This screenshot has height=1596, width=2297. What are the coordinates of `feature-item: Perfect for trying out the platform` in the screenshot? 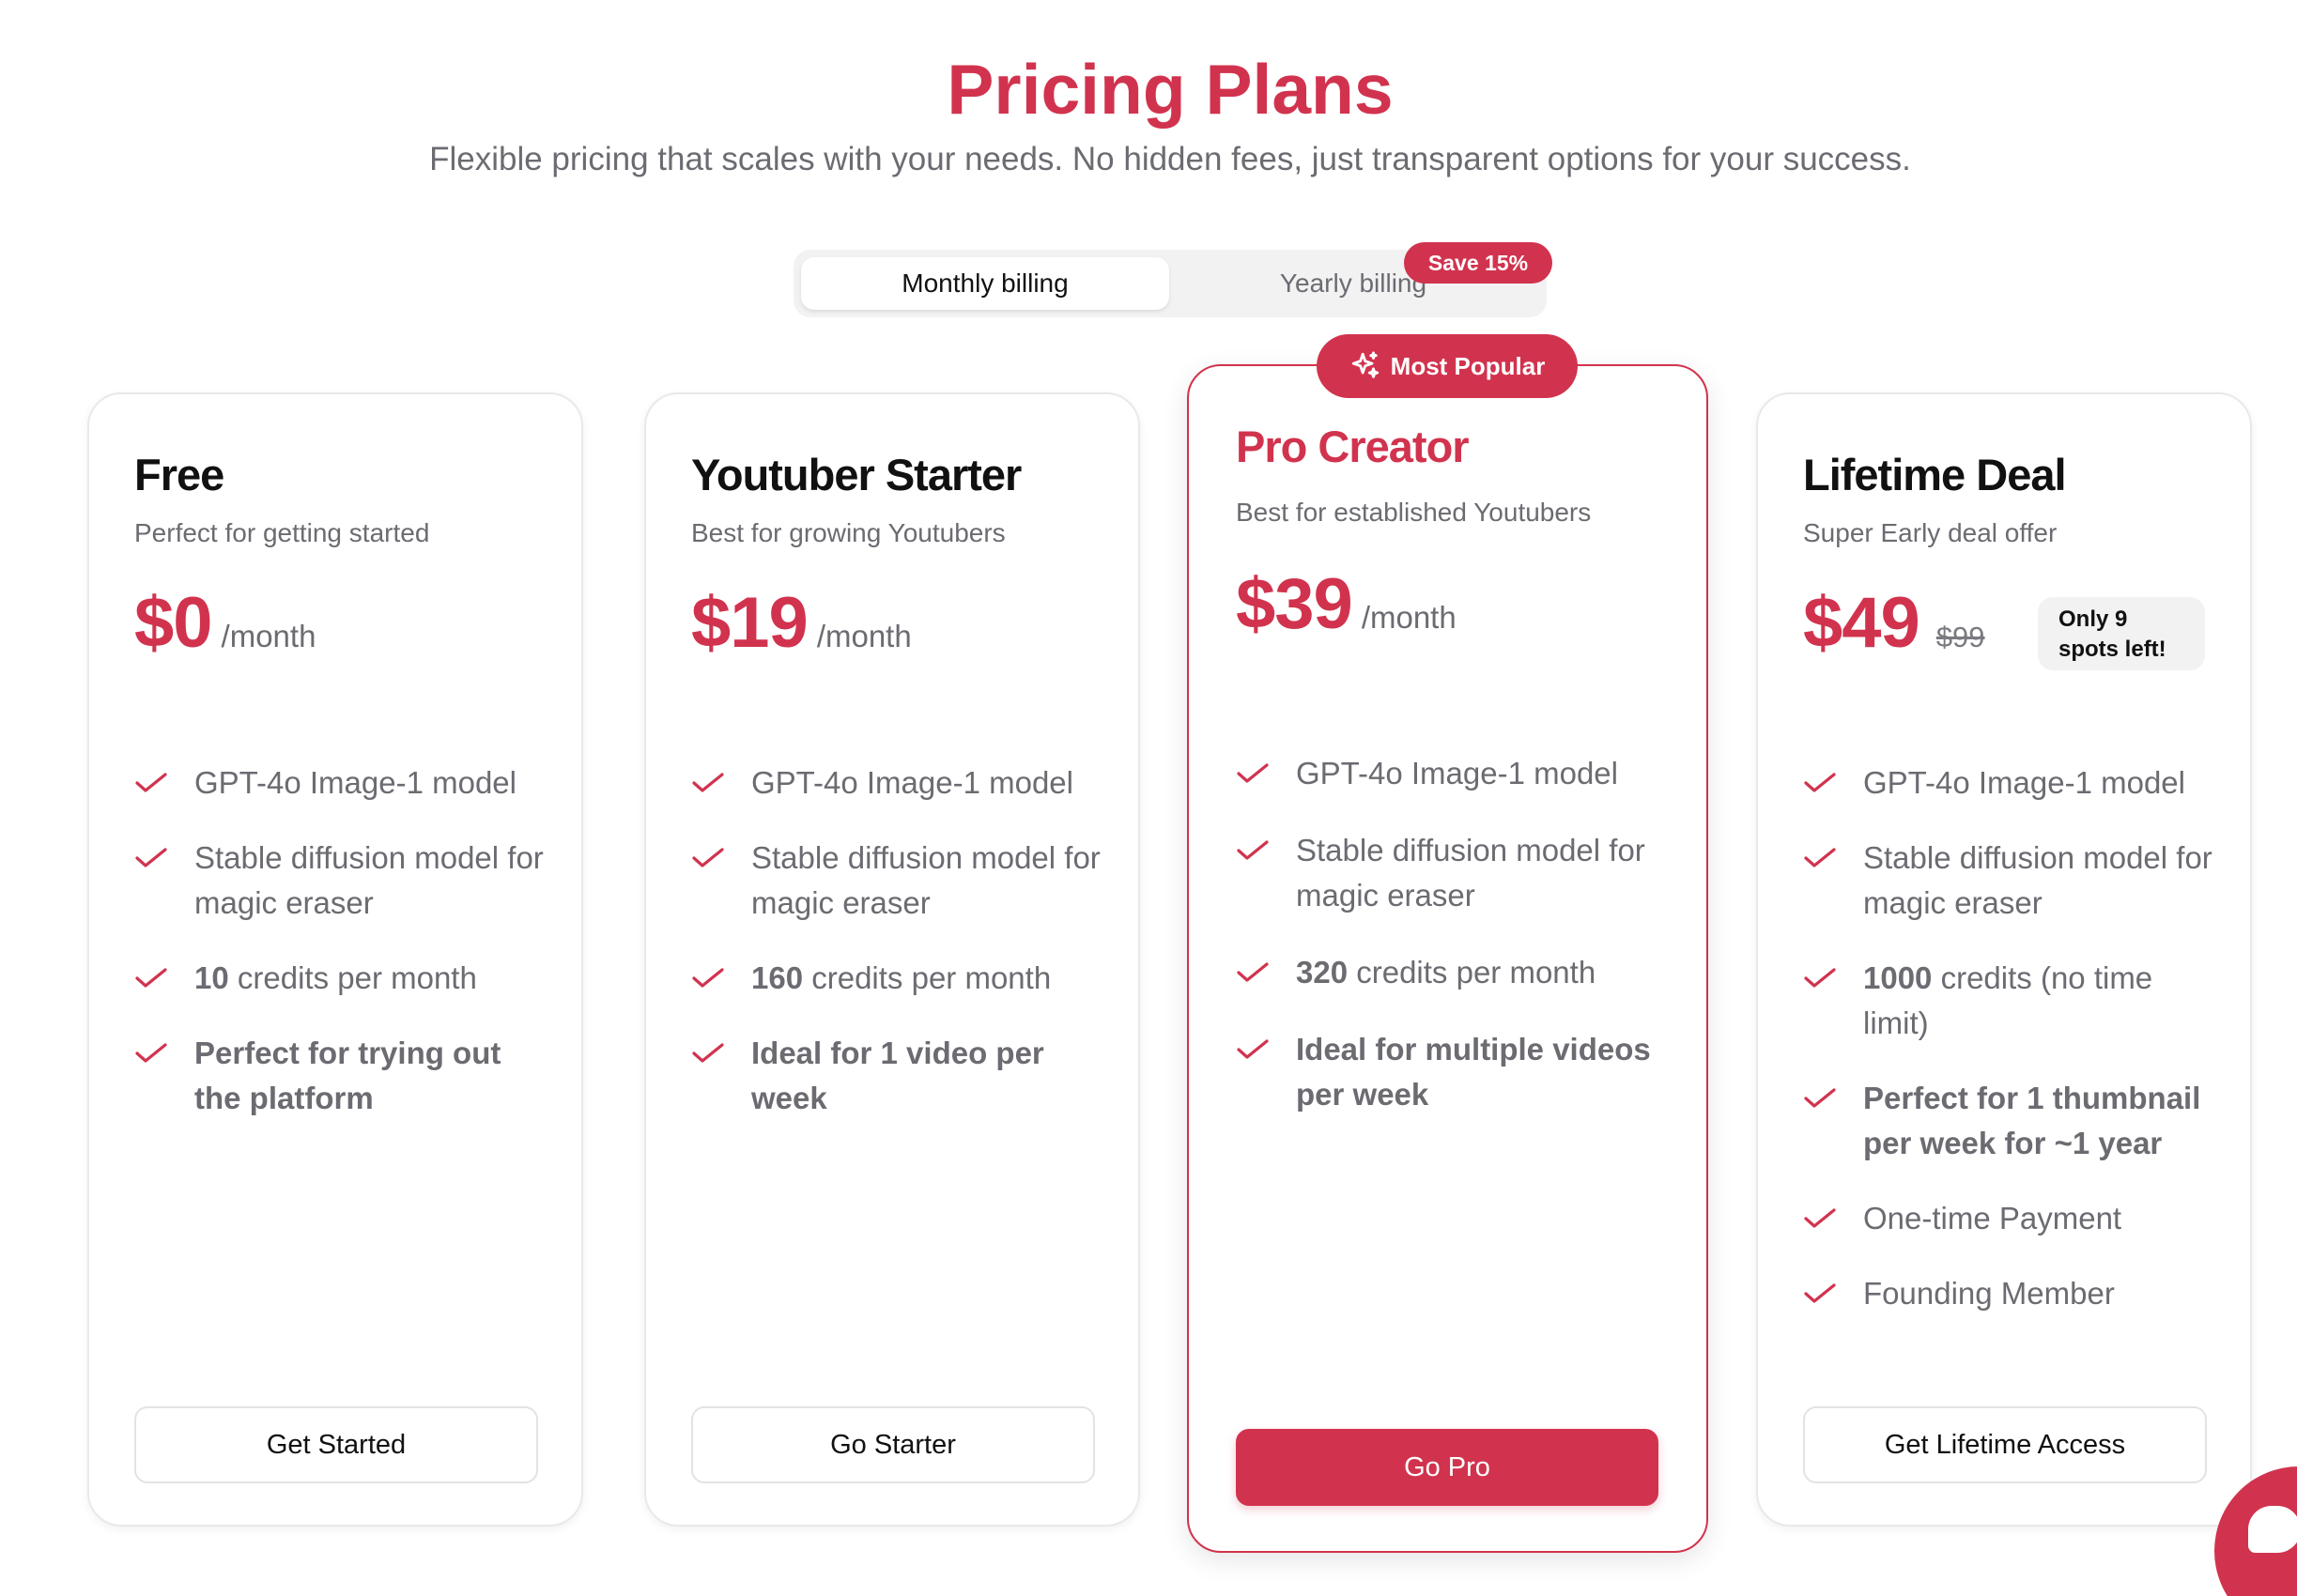 It's located at (343, 1076).